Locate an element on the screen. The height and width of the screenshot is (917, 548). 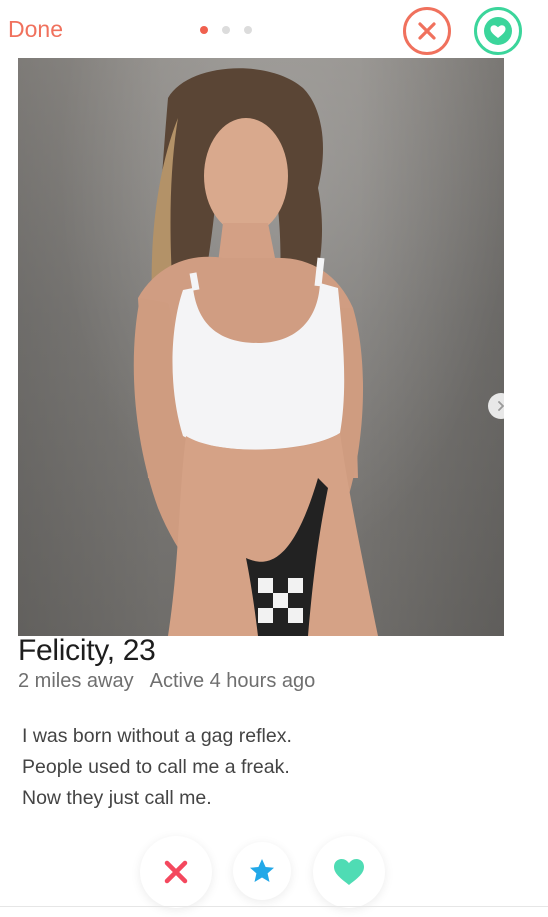
last-active-text: Active 4 hours ago is located at coordinates (232, 681).